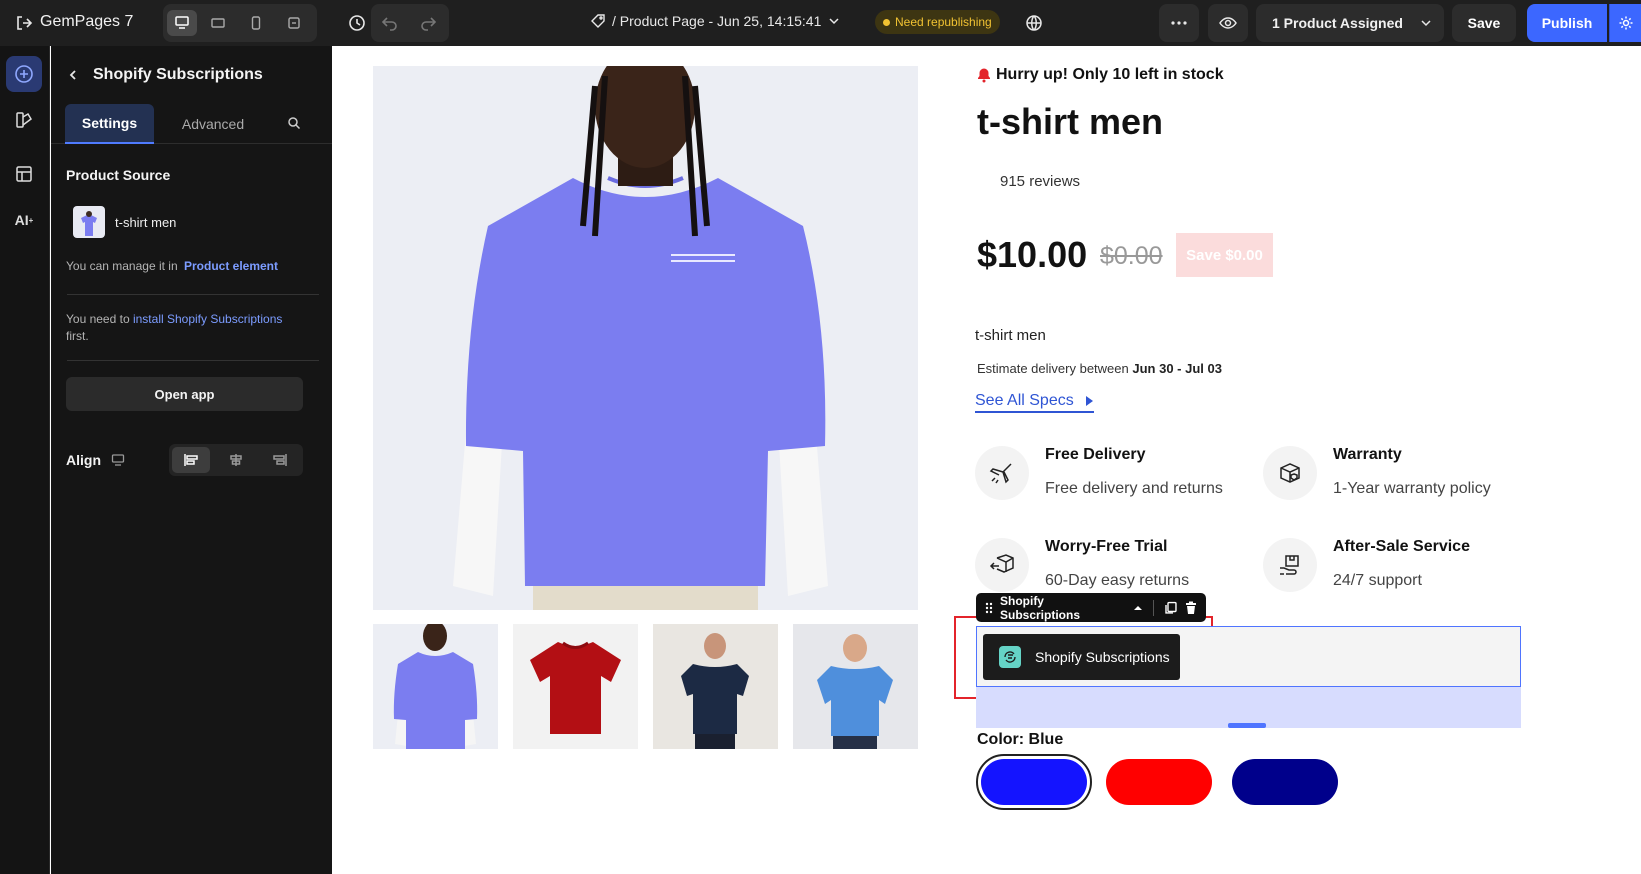 This screenshot has width=1641, height=874. I want to click on align-row: Align, so click(95, 460).